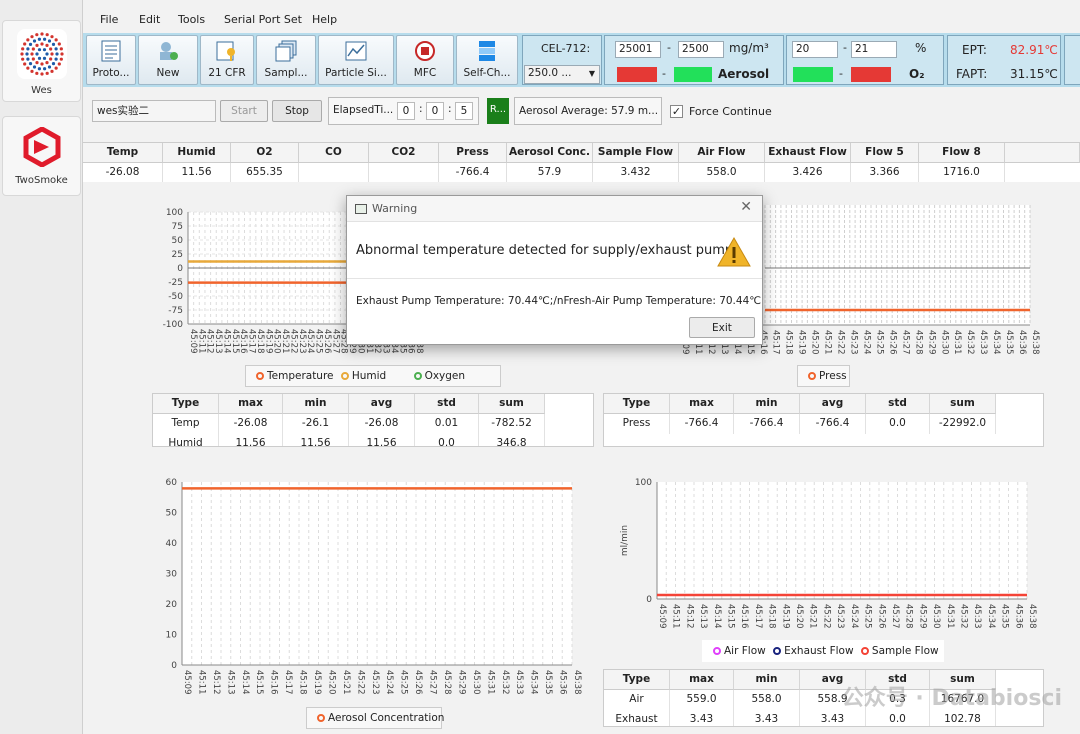 This screenshot has width=1080, height=734. What do you see at coordinates (1072, 60) in the screenshot?
I see `toolbar-overflow` at bounding box center [1072, 60].